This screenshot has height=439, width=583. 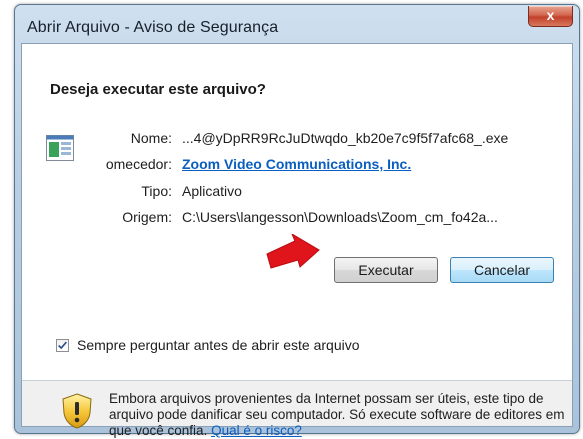 I want to click on publisher-link: Zoom Video Communications, Inc., so click(x=296, y=164).